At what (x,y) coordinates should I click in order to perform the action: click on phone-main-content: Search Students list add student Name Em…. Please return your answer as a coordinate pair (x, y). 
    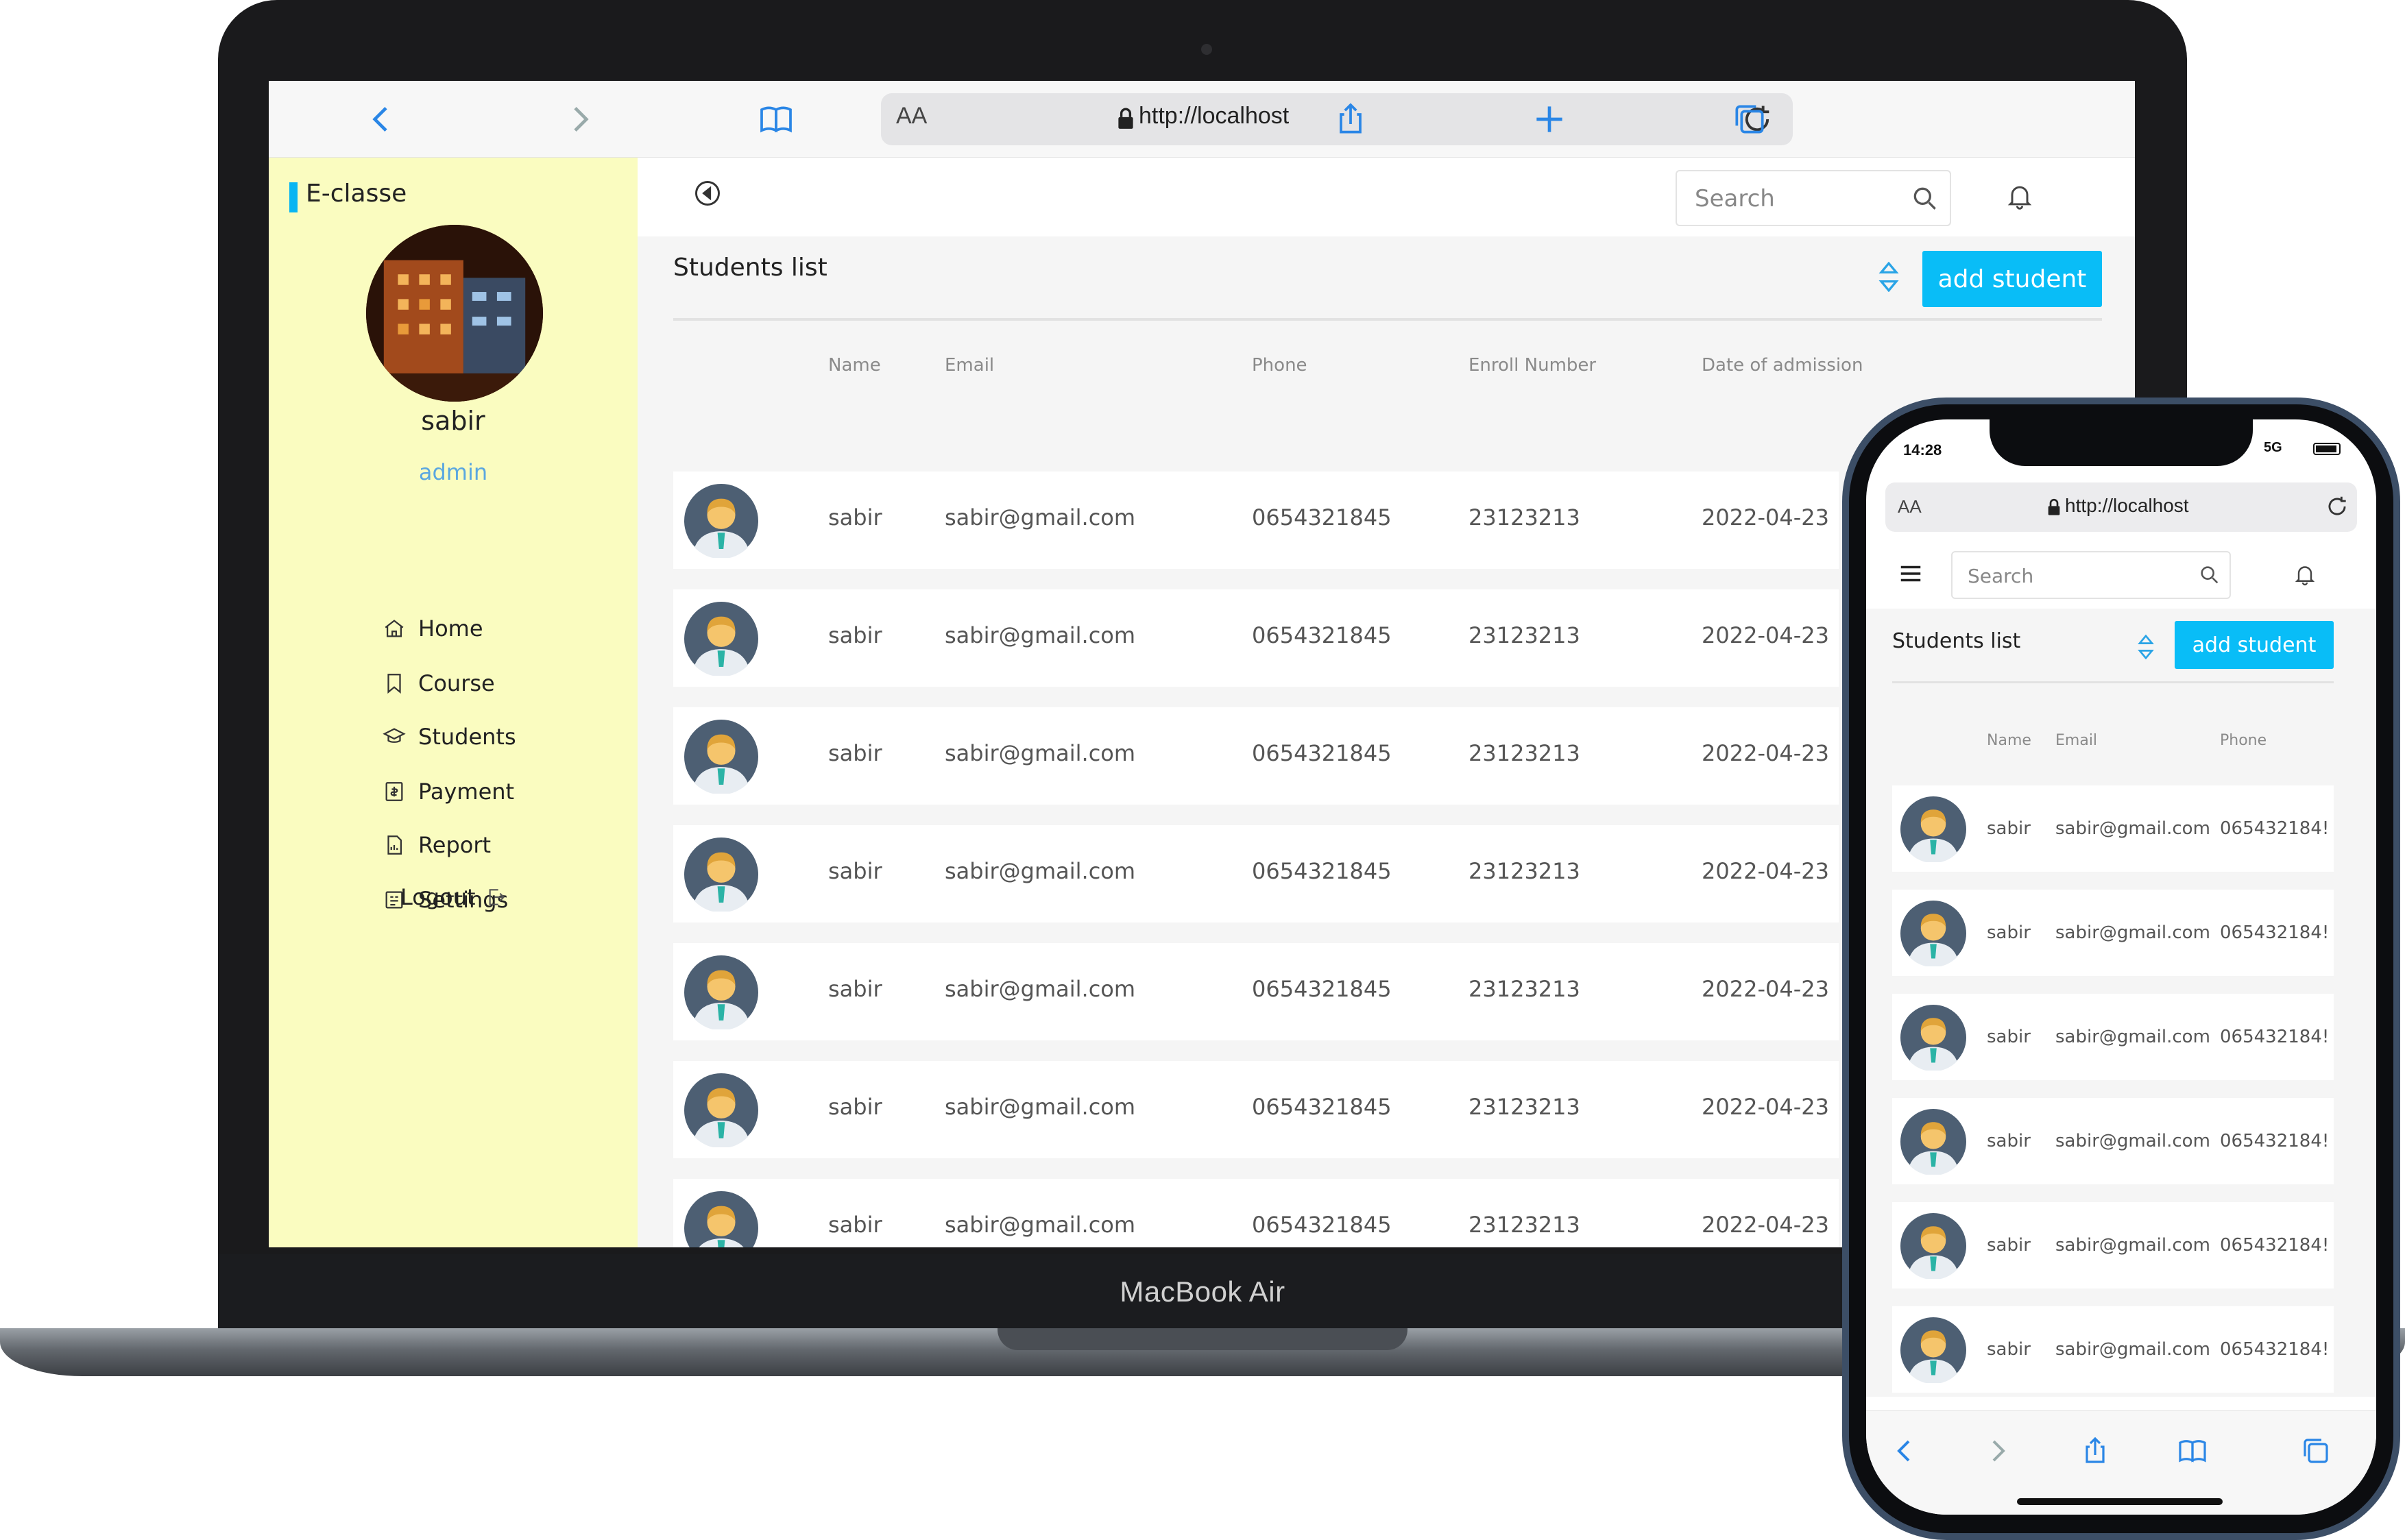
    Looking at the image, I should click on (2121, 968).